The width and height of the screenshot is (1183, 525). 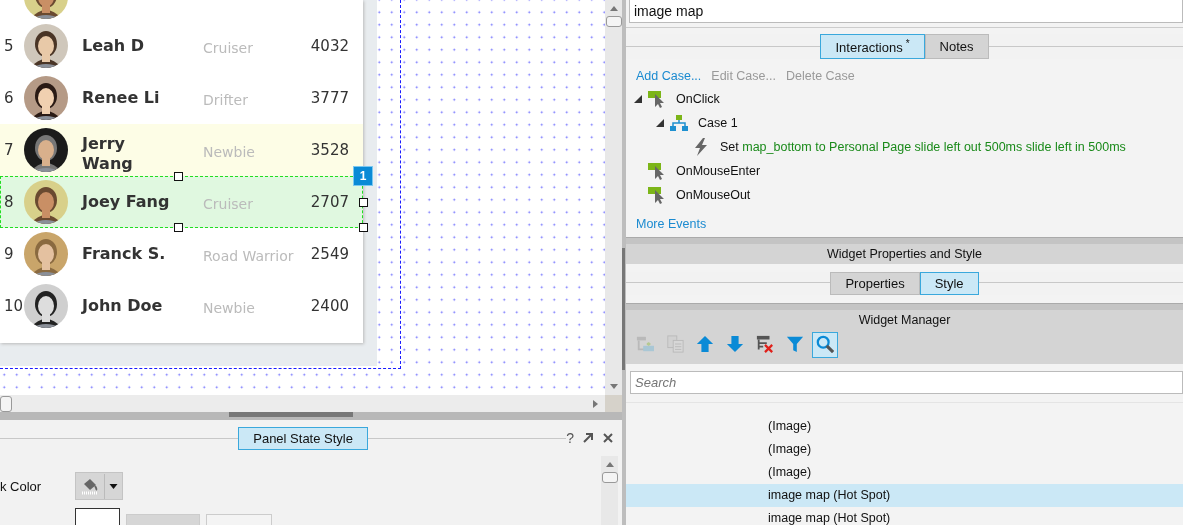 What do you see at coordinates (123, 306) in the screenshot?
I see `player-name: John Doe` at bounding box center [123, 306].